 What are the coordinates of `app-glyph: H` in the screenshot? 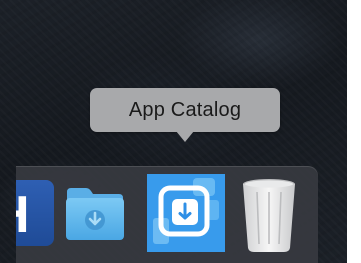 It's located at (23, 215).